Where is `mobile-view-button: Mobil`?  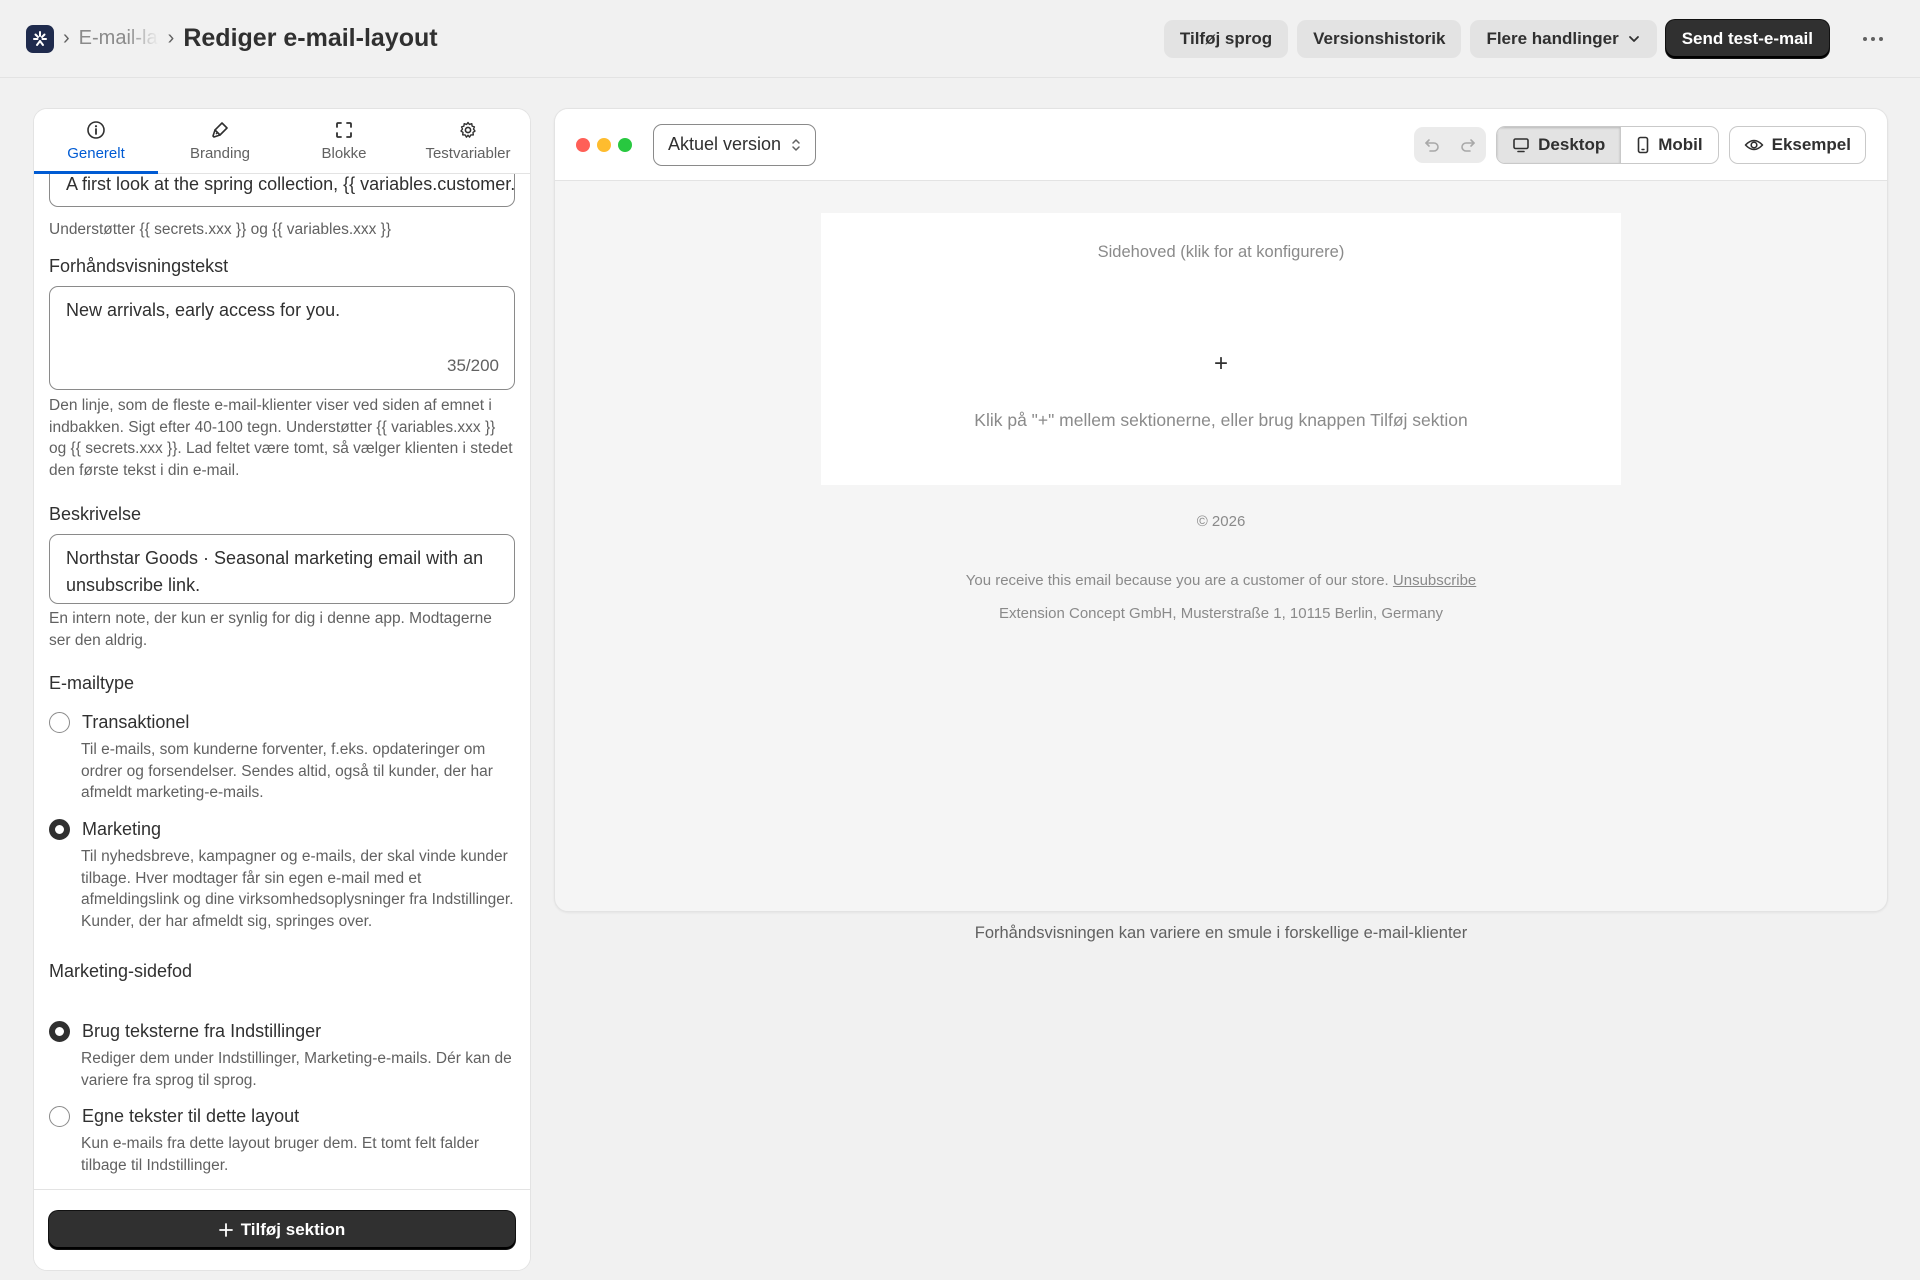
mobile-view-button: Mobil is located at coordinates (1668, 144).